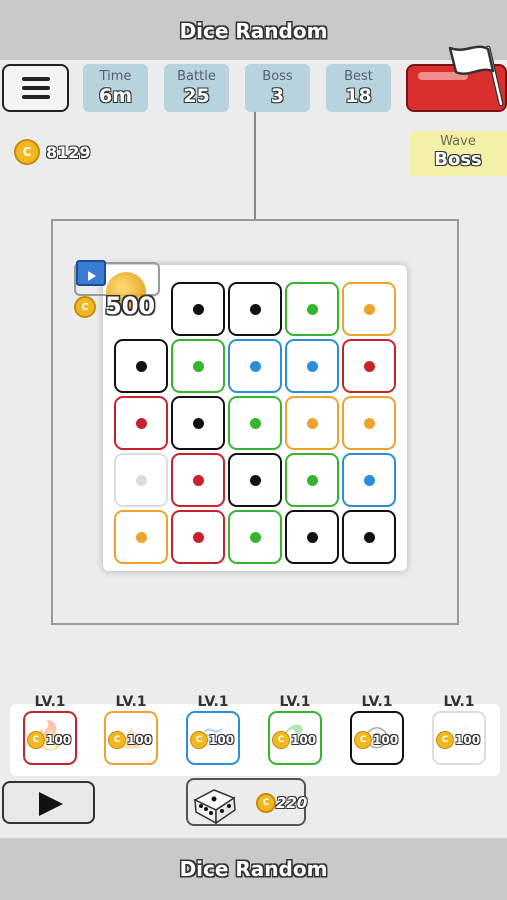 This screenshot has width=507, height=900. I want to click on bottom-bar: Dice Random, so click(253, 869).